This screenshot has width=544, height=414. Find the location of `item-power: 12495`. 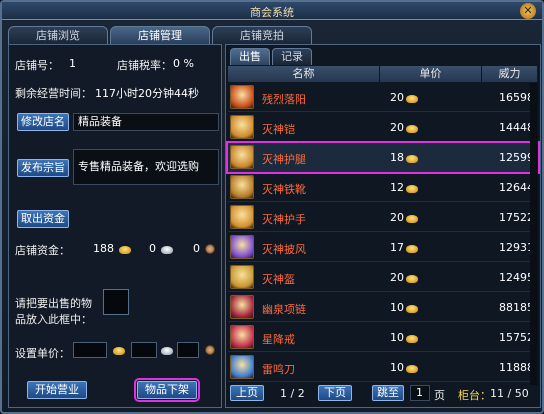

item-power: 12495 is located at coordinates (516, 277).